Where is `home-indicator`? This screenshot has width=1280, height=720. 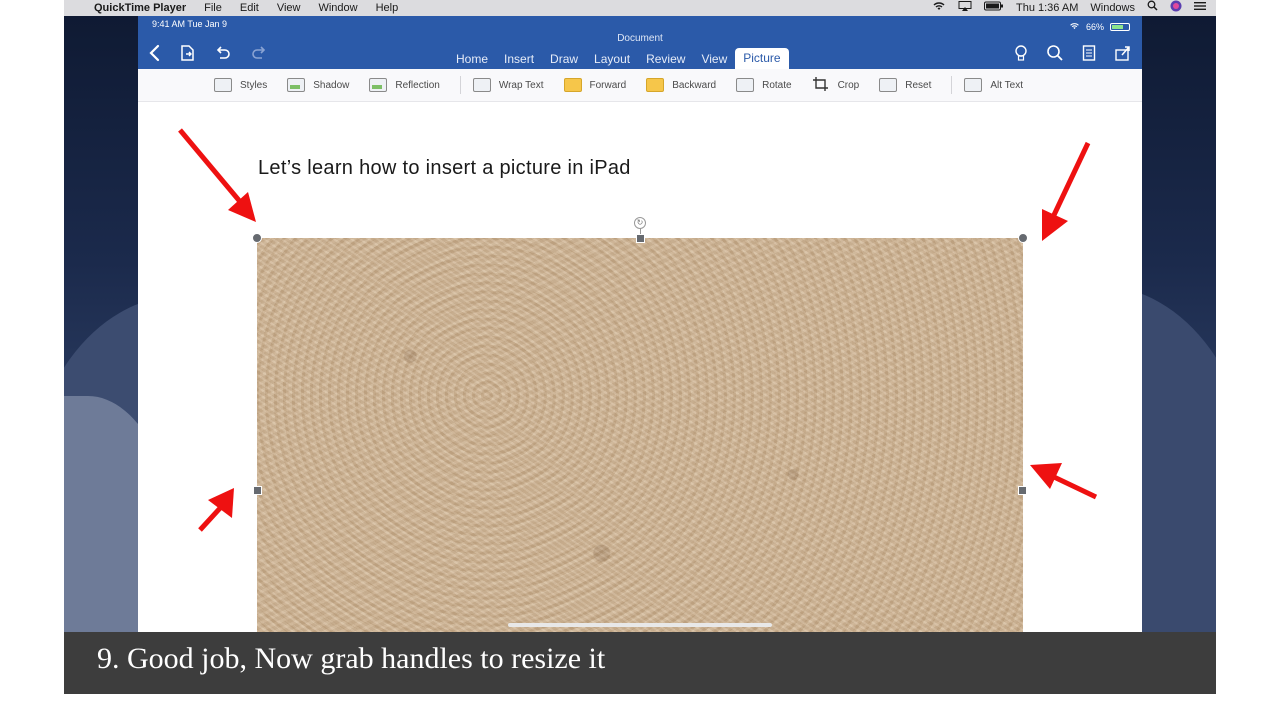 home-indicator is located at coordinates (640, 625).